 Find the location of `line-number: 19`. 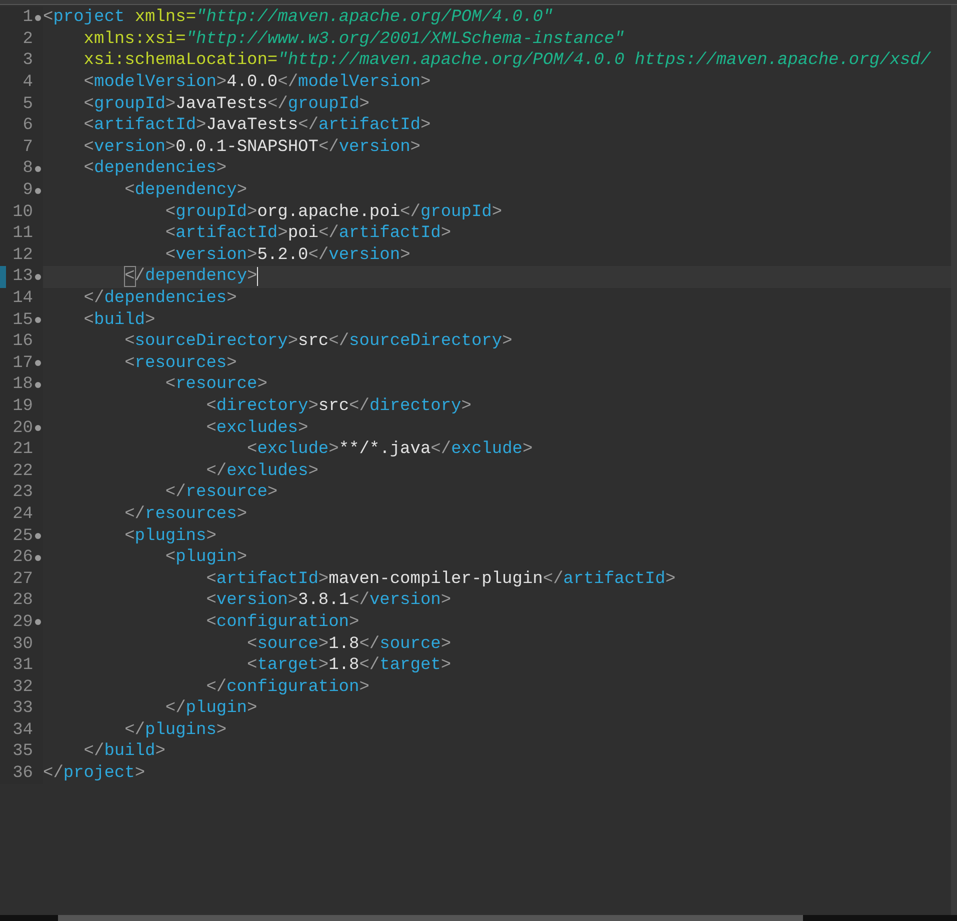

line-number: 19 is located at coordinates (22, 406).